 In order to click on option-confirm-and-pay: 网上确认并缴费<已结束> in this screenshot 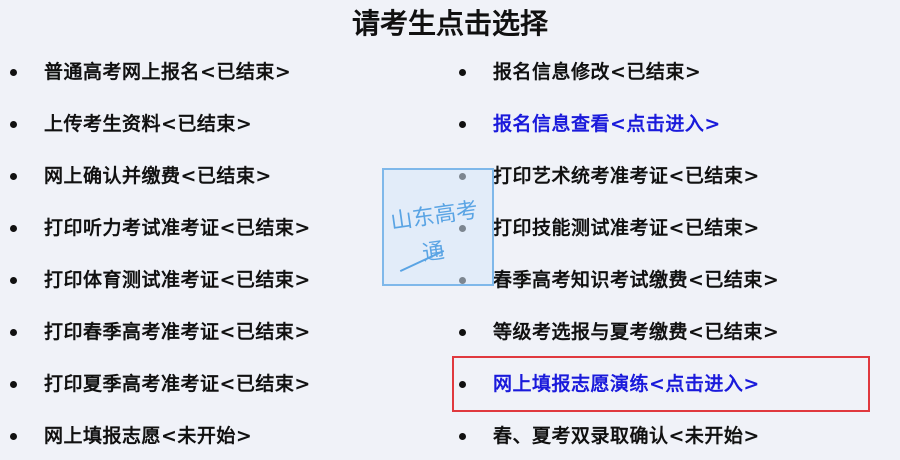, I will do `click(141, 176)`.